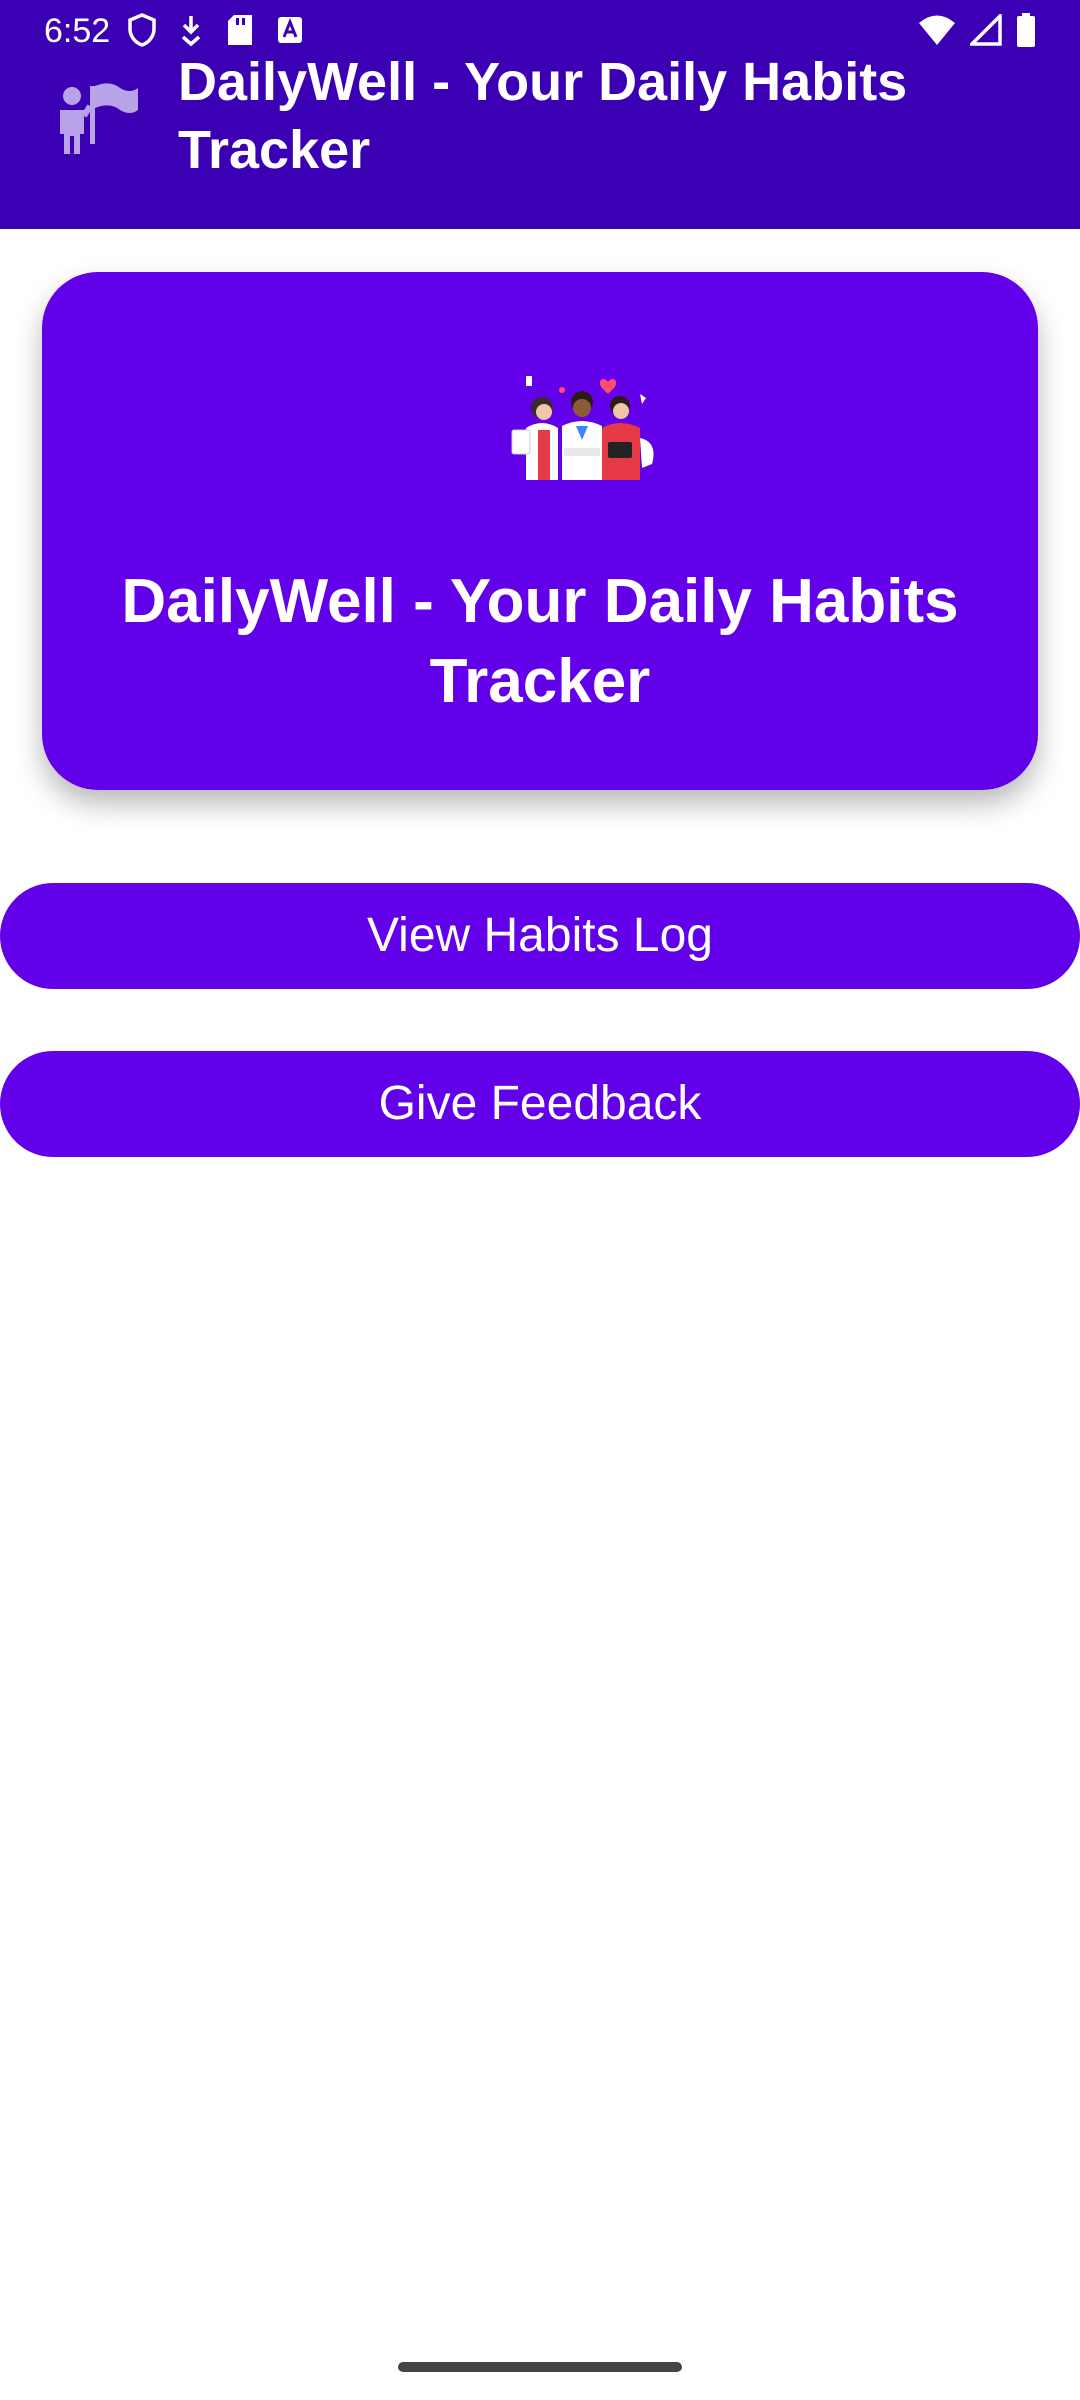 This screenshot has width=1080, height=2400. I want to click on accessibility-a-icon, so click(290, 32).